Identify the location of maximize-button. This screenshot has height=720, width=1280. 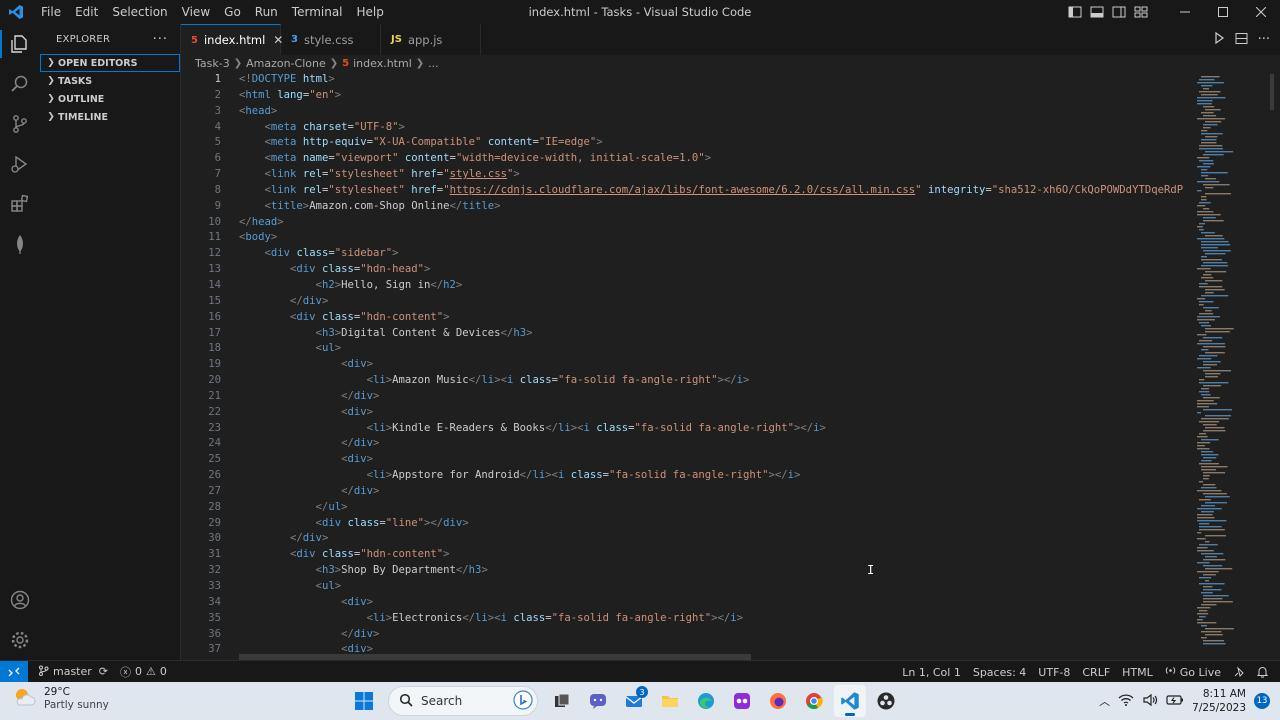
(1223, 12).